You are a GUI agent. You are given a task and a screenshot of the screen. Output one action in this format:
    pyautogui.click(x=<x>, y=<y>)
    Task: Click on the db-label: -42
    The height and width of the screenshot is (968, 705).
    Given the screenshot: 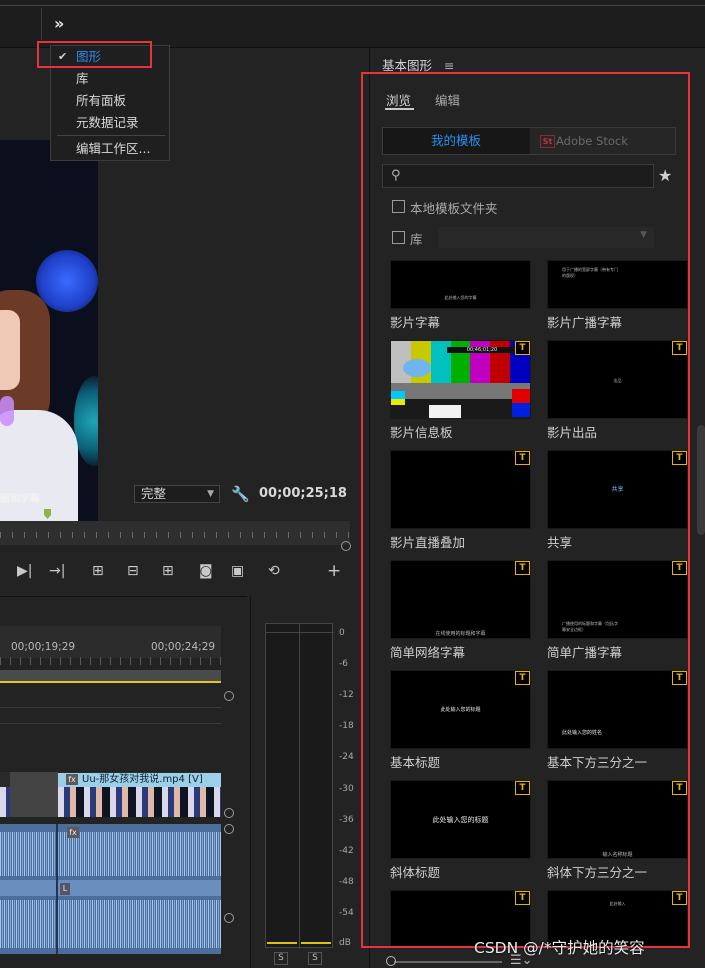 What is the action you would take?
    pyautogui.click(x=346, y=851)
    